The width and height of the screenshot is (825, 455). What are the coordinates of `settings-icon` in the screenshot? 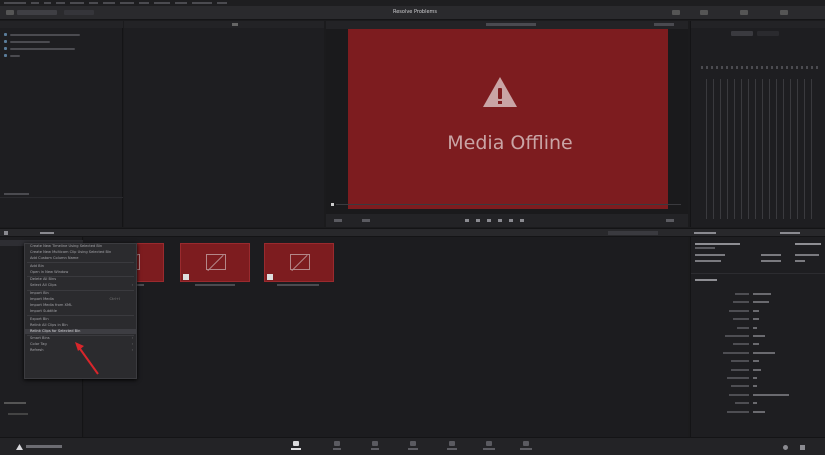 It's located at (802, 447).